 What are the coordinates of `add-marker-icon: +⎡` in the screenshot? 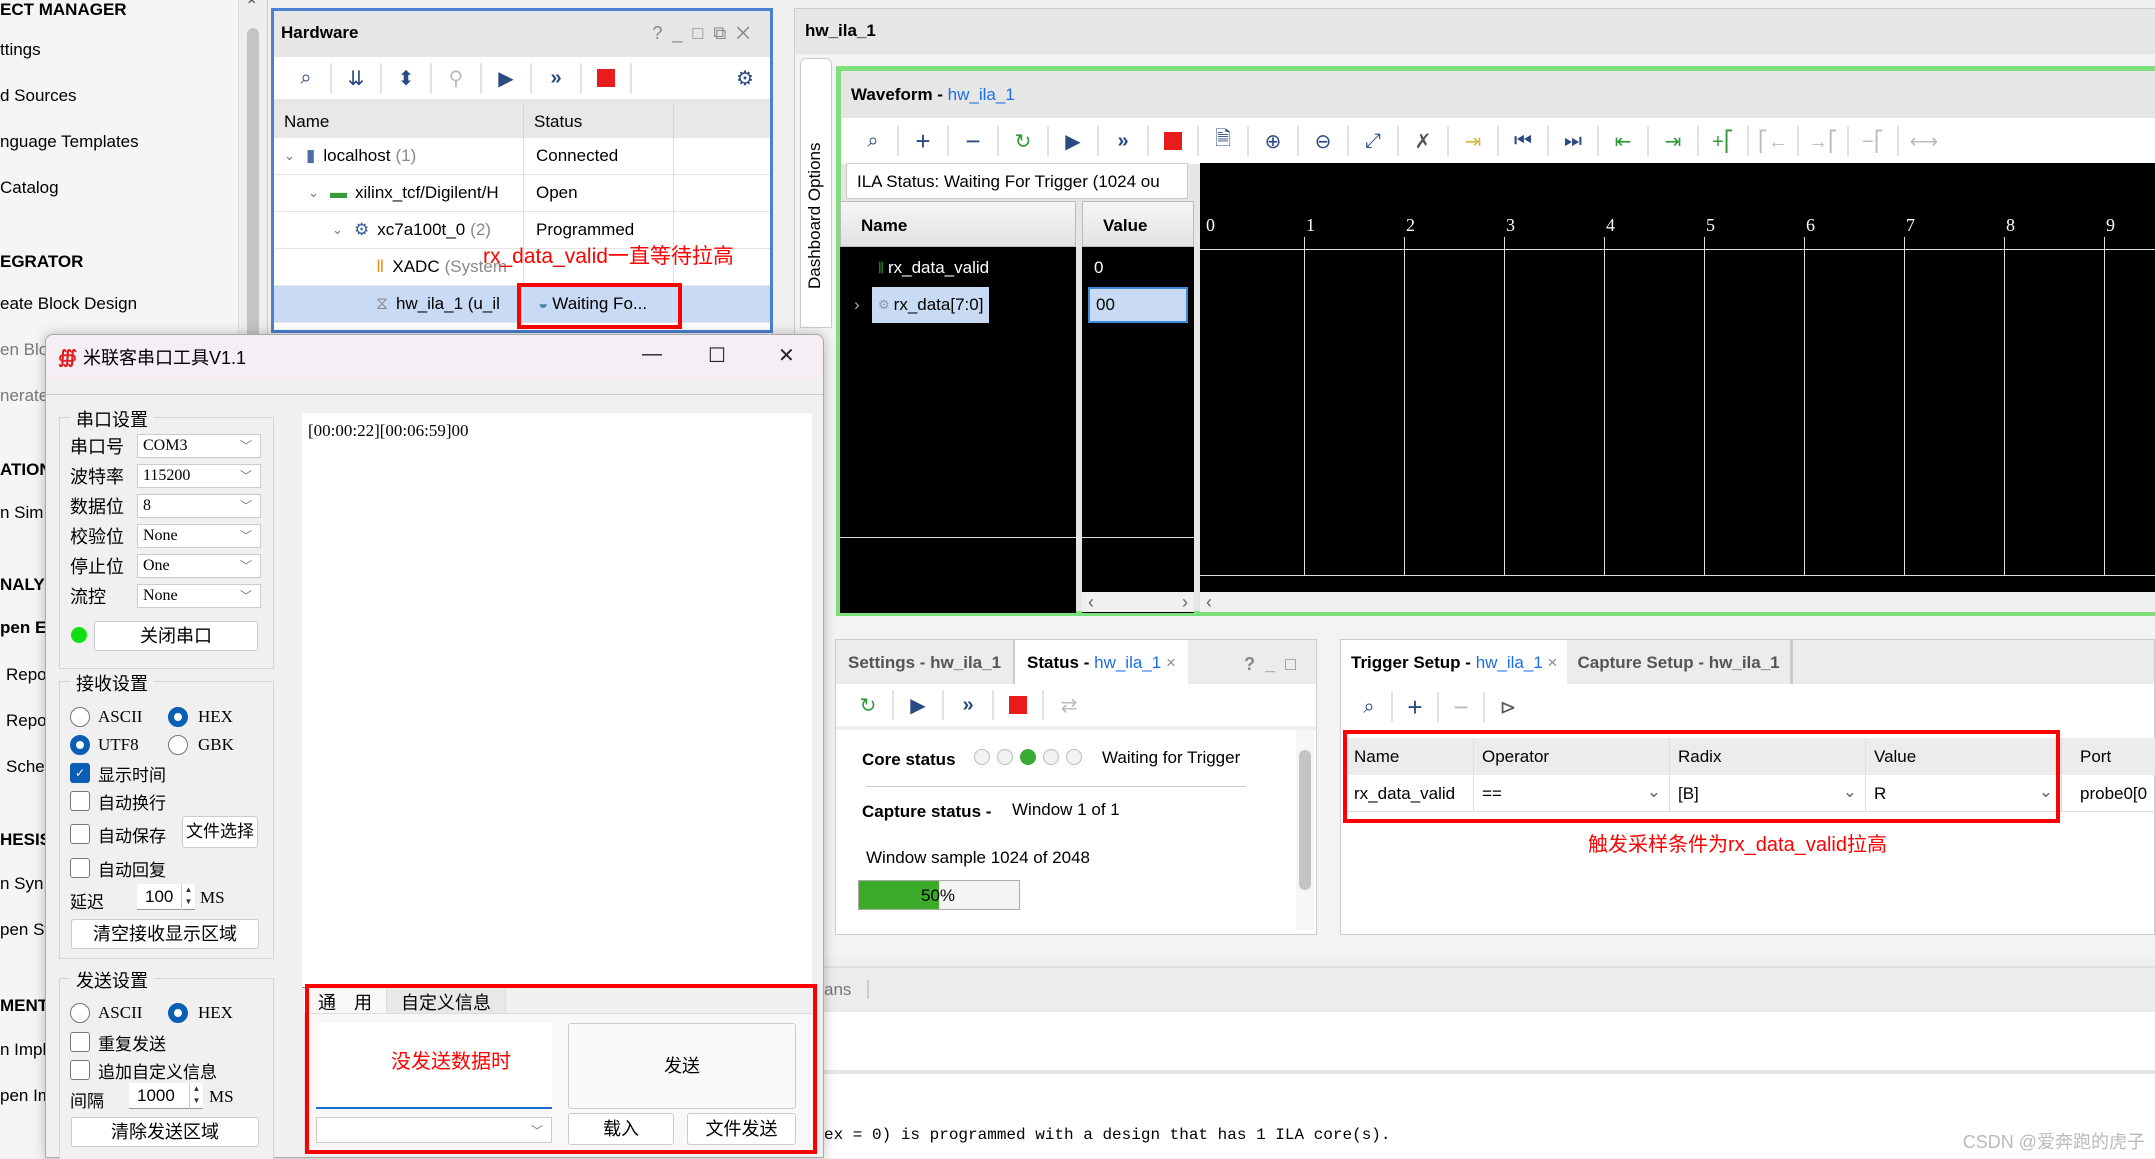 It's located at (1724, 141).